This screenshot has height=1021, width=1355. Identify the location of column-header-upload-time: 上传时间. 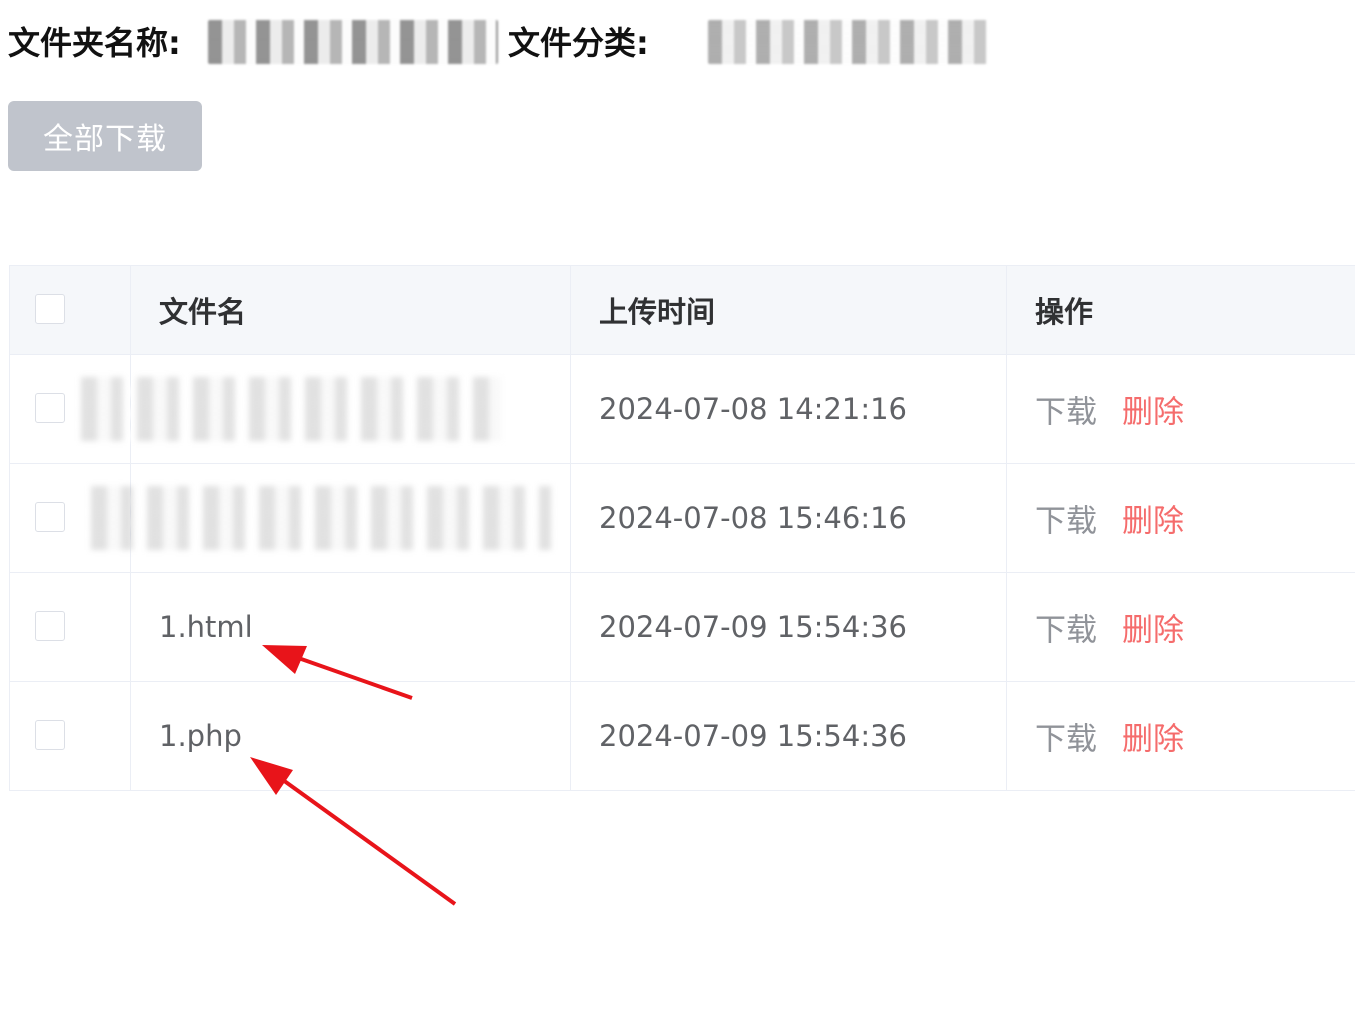
(657, 312).